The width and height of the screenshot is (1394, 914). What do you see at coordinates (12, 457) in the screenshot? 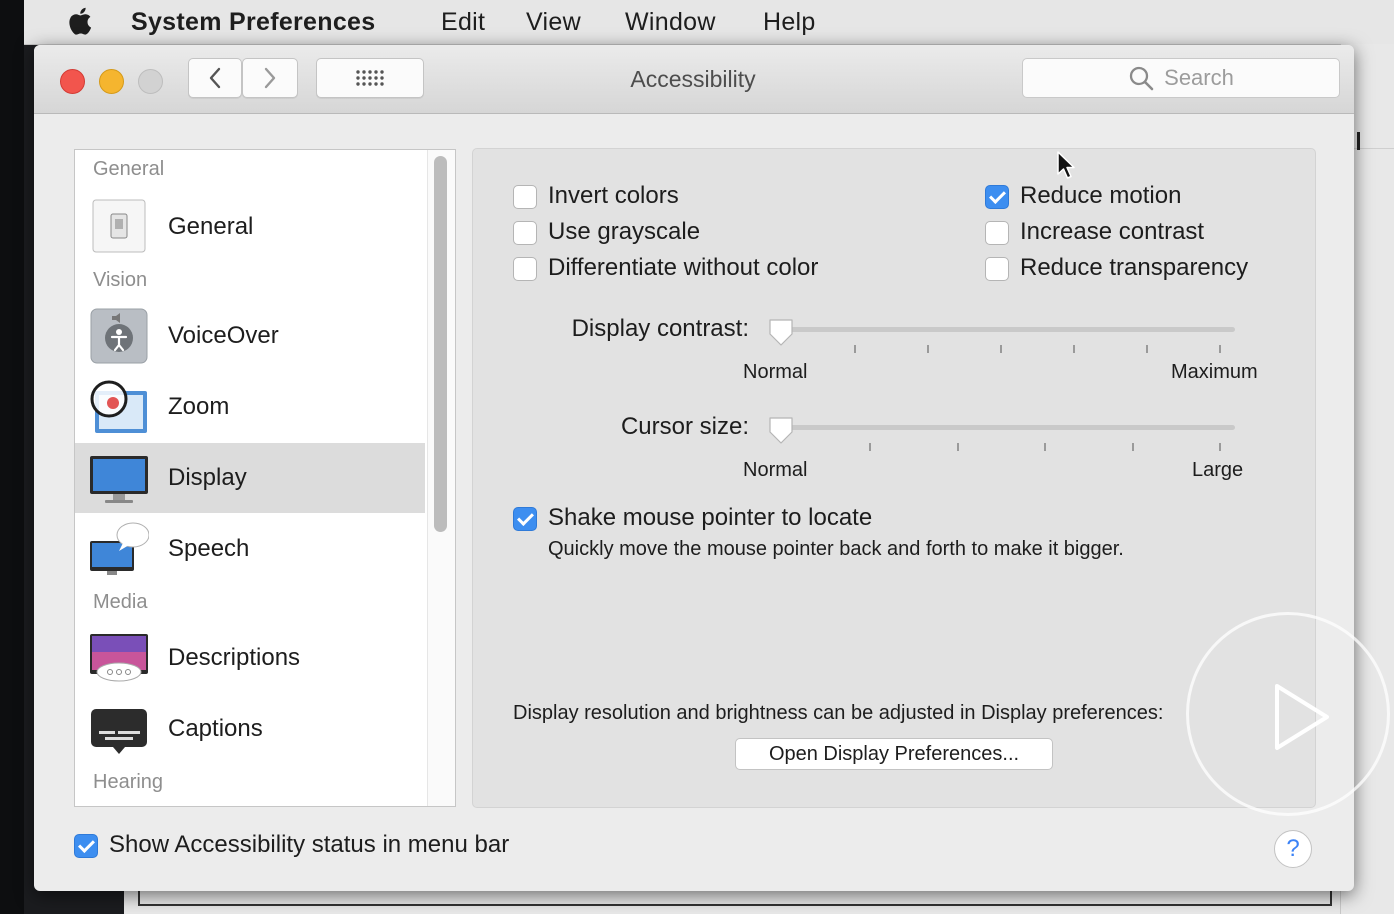
I see `desktop-background` at bounding box center [12, 457].